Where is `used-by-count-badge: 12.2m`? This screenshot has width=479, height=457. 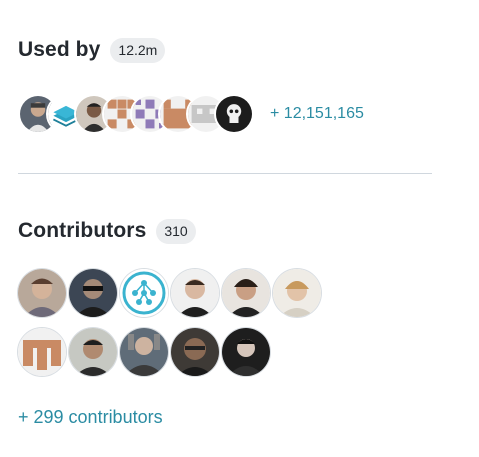
used-by-count-badge: 12.2m is located at coordinates (138, 50).